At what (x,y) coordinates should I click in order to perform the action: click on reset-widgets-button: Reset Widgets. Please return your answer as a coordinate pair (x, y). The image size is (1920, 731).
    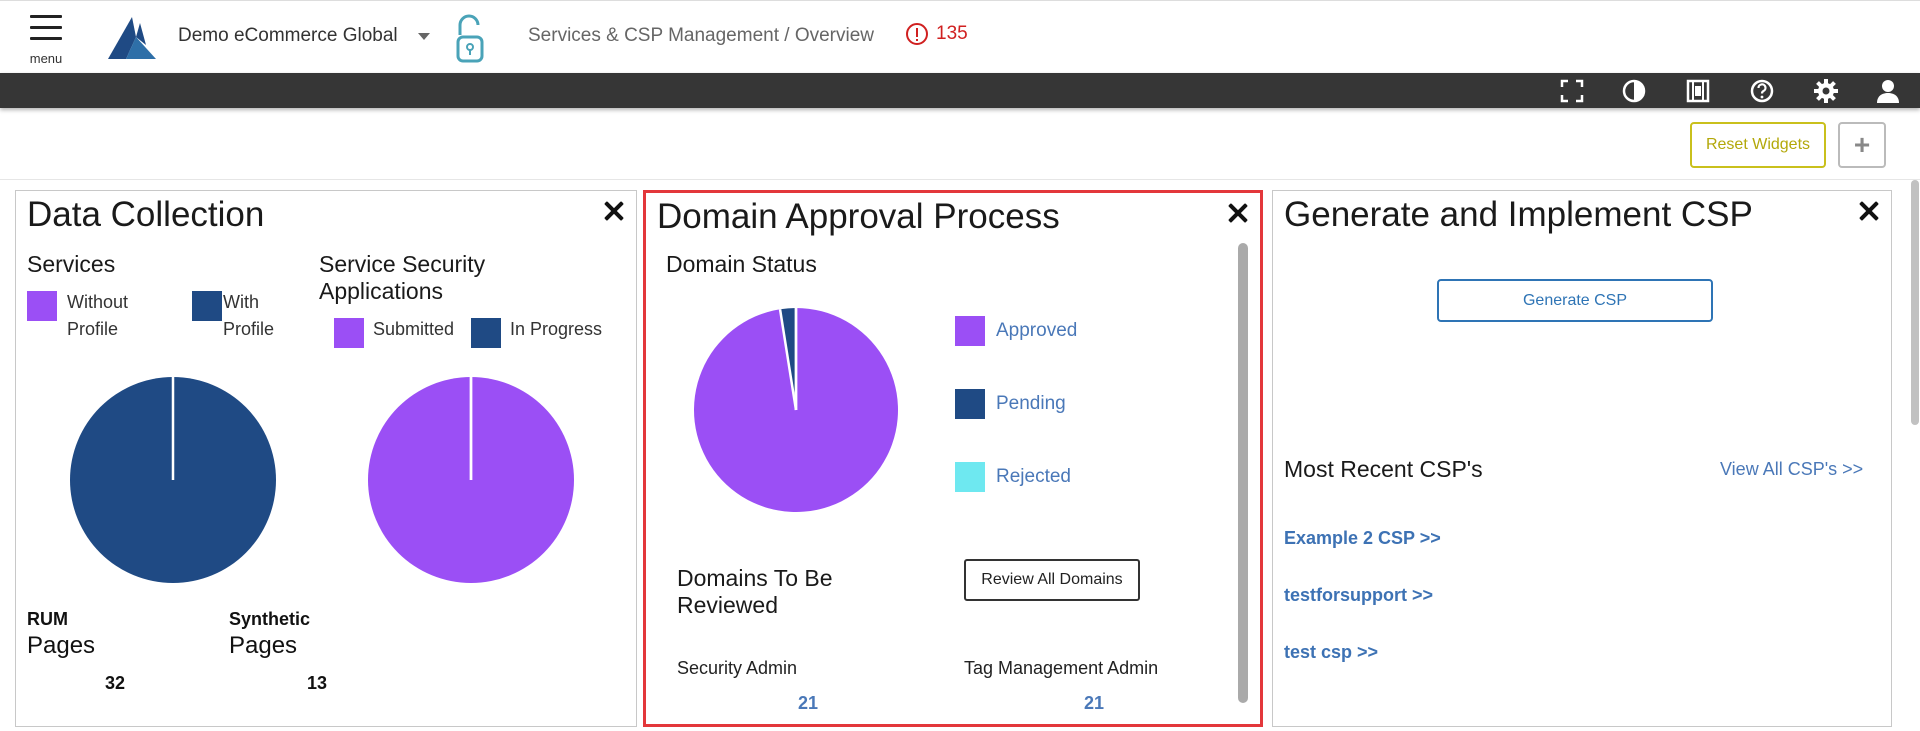
    Looking at the image, I should click on (1758, 145).